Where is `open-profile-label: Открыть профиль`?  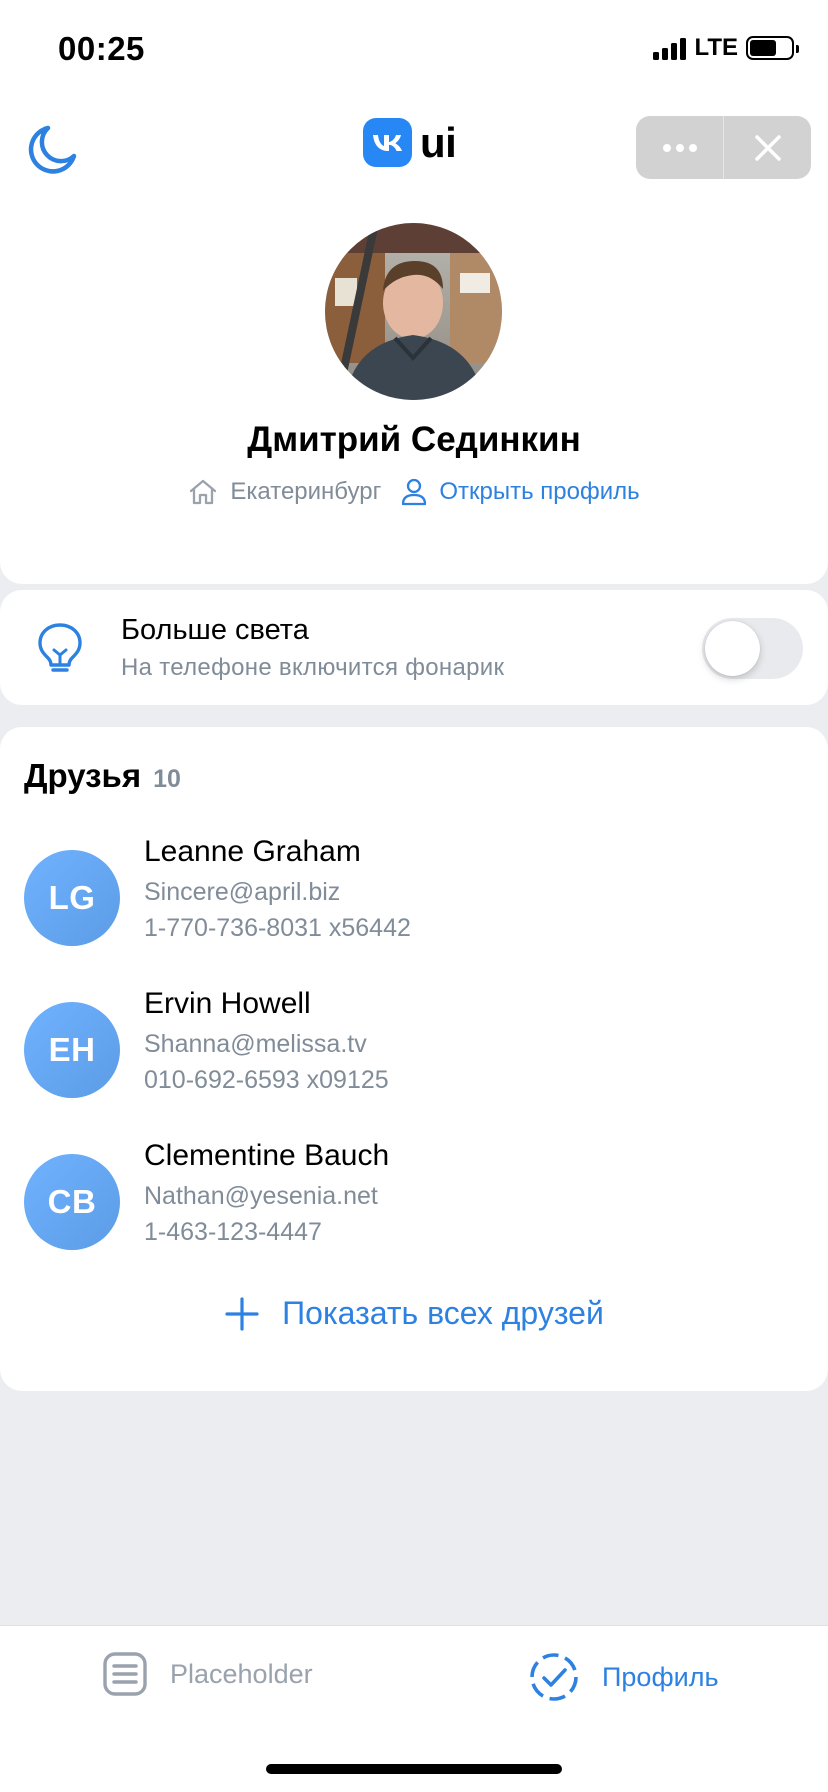
open-profile-label: Открыть профиль is located at coordinates (539, 491).